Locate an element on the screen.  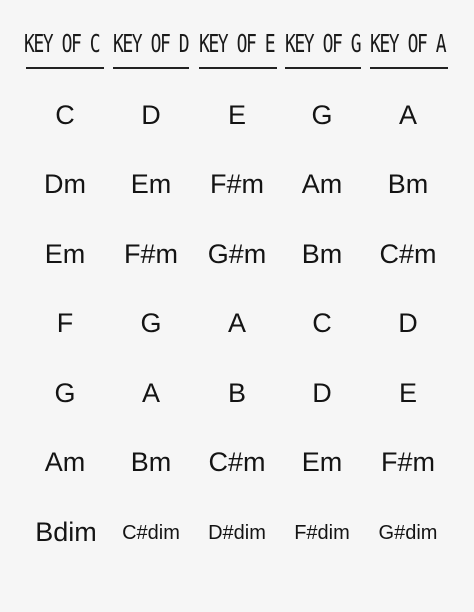
chord-r2-c5: Bm is located at coordinates (408, 184).